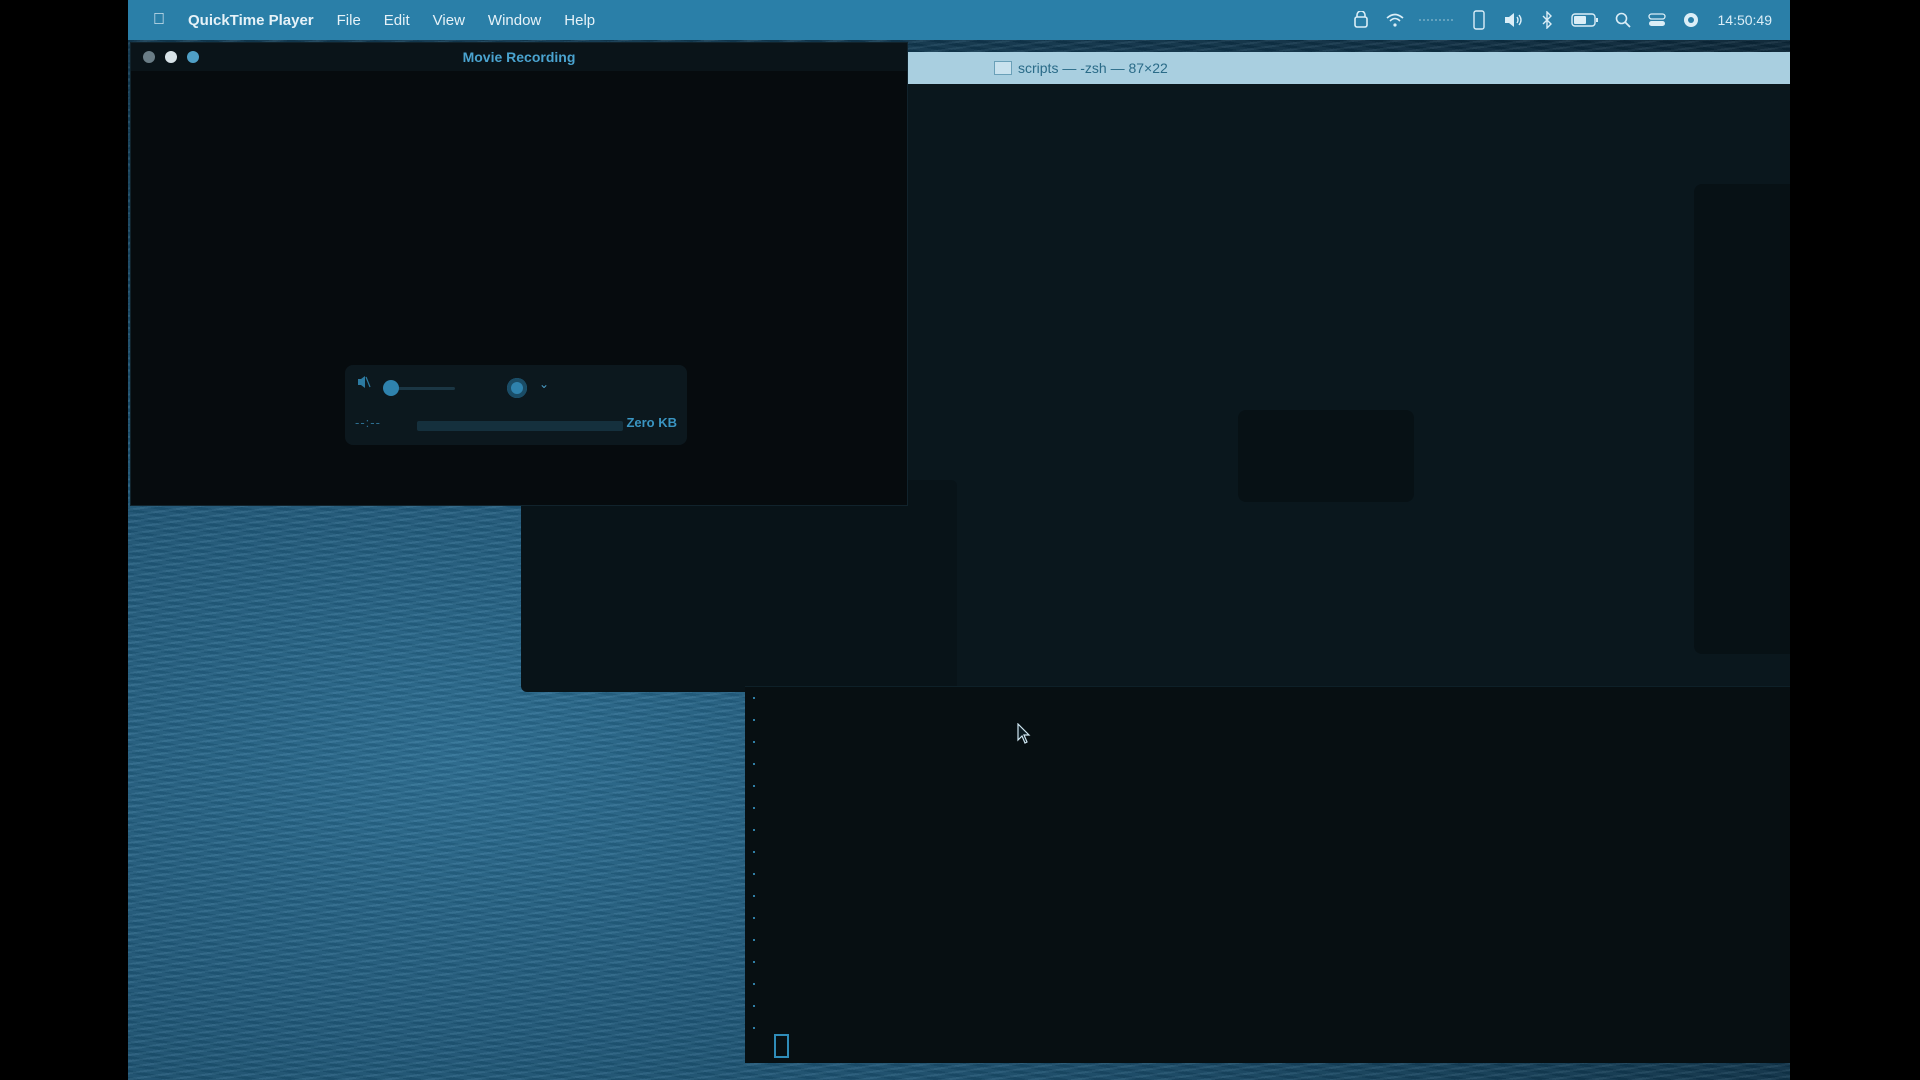 Image resolution: width=1920 pixels, height=1080 pixels. Describe the element at coordinates (1585, 20) in the screenshot. I see `battery-icon` at that location.